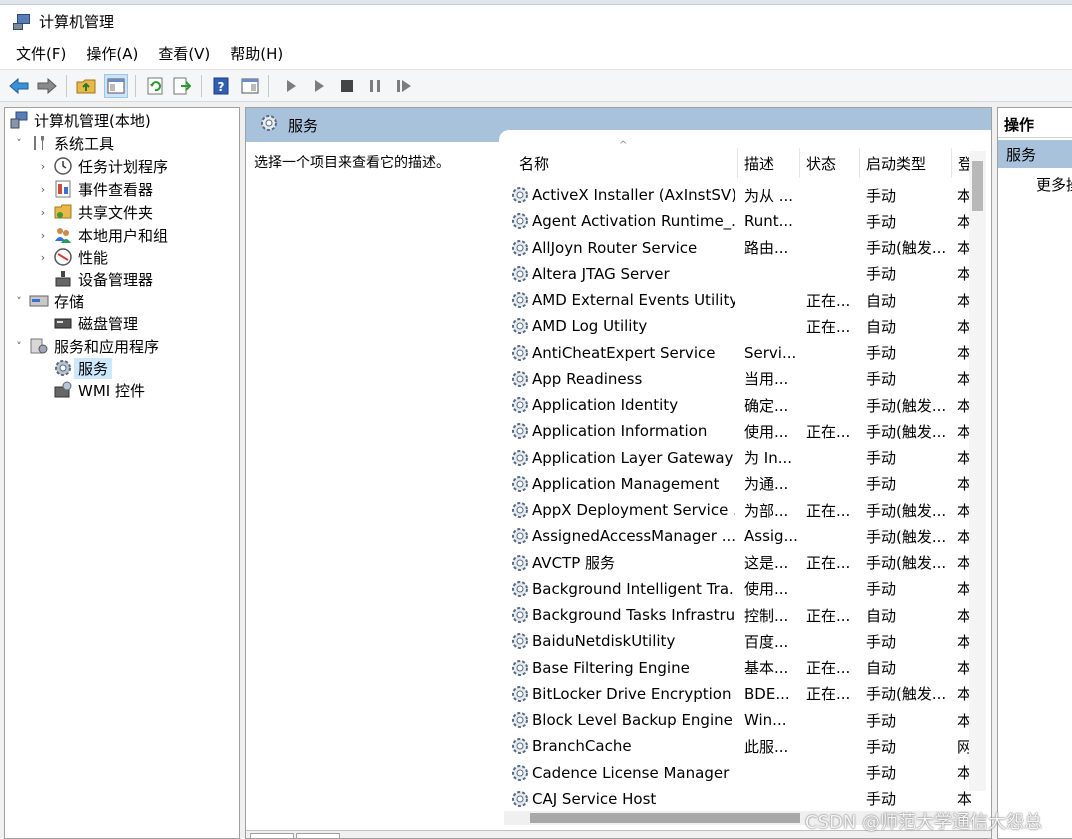 This screenshot has width=1072, height=839. I want to click on service-row: ActiveX Installer (AxInstSV) 为从 ... 手动本, so click(735, 195).